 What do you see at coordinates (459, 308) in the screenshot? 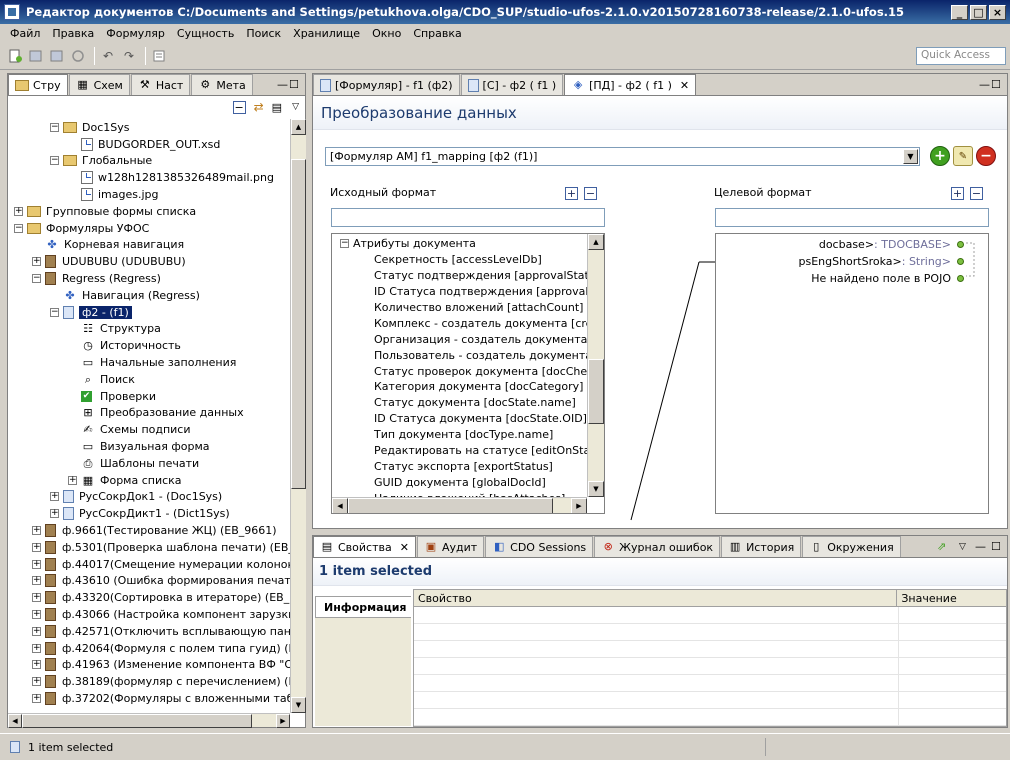
I see `source-field: Количество вложений [attachCount]` at bounding box center [459, 308].